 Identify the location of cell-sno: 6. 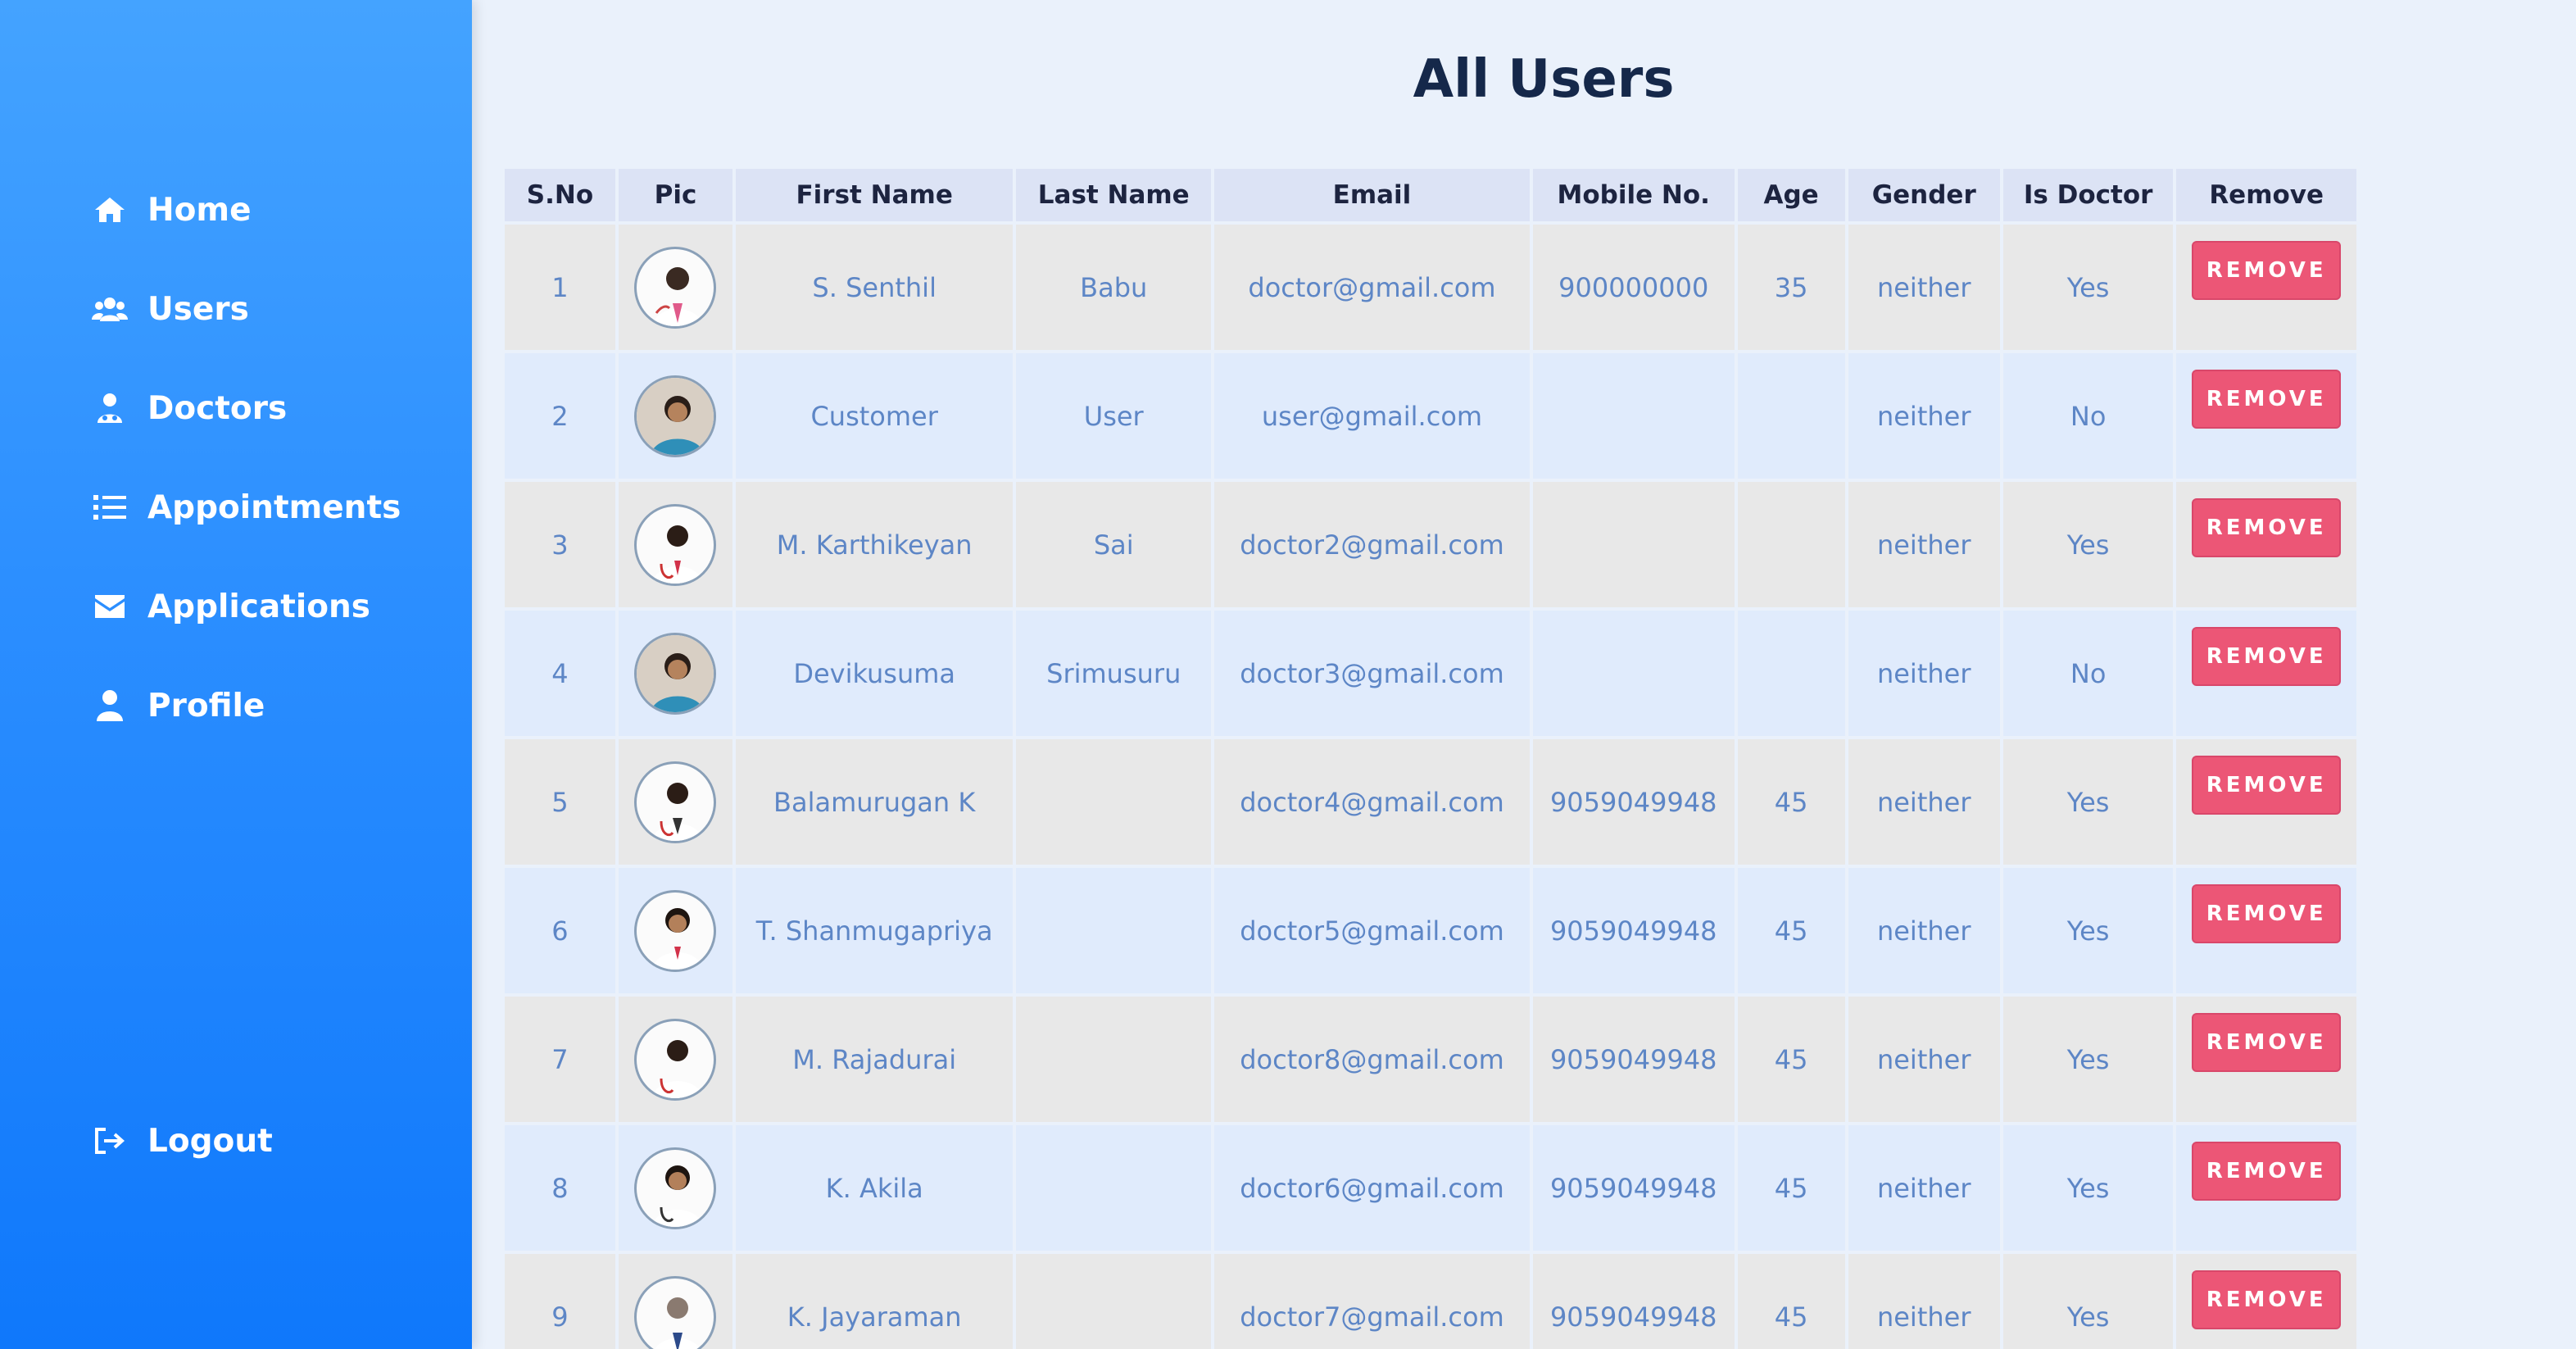
(560, 931).